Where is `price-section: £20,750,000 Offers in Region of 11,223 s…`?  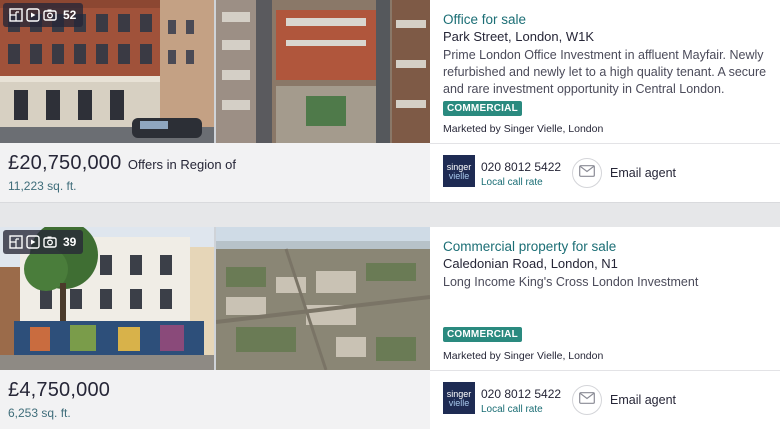 price-section: £20,750,000 Offers in Region of 11,223 s… is located at coordinates (215, 172).